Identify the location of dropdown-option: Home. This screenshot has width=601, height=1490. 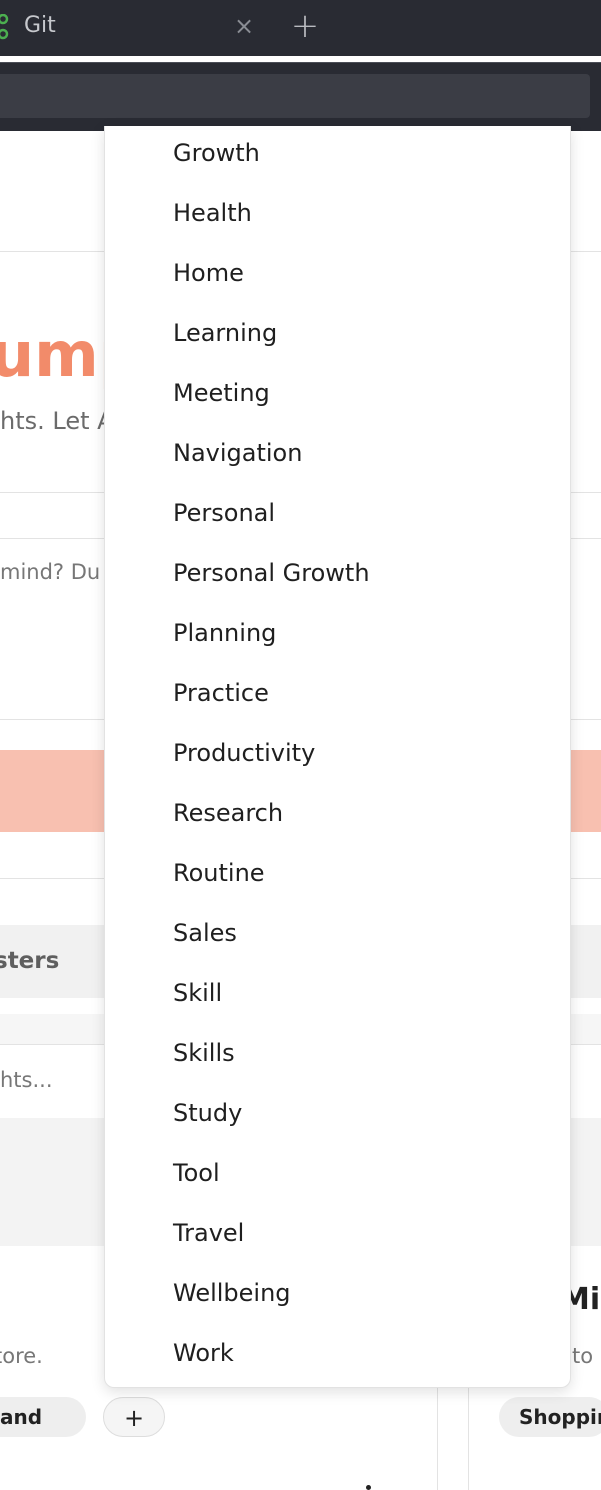
(363, 273).